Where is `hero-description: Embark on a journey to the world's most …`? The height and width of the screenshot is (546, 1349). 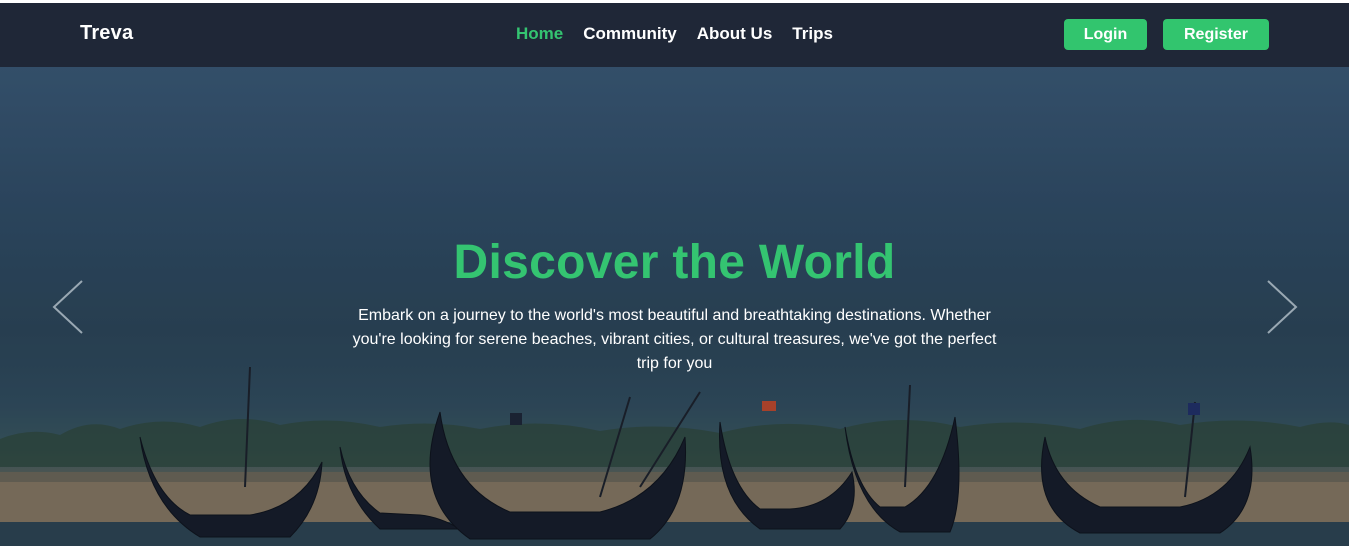 hero-description: Embark on a journey to the world's most … is located at coordinates (674, 339).